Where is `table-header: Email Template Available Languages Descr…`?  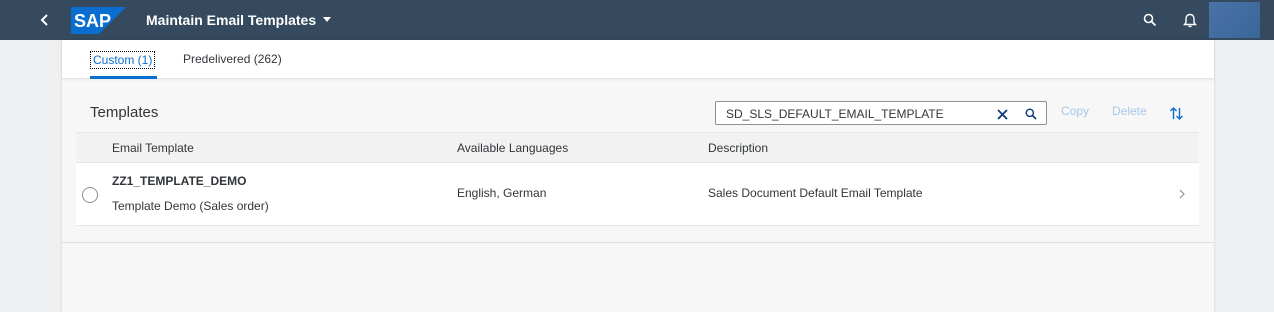
table-header: Email Template Available Languages Descr… is located at coordinates (637, 147).